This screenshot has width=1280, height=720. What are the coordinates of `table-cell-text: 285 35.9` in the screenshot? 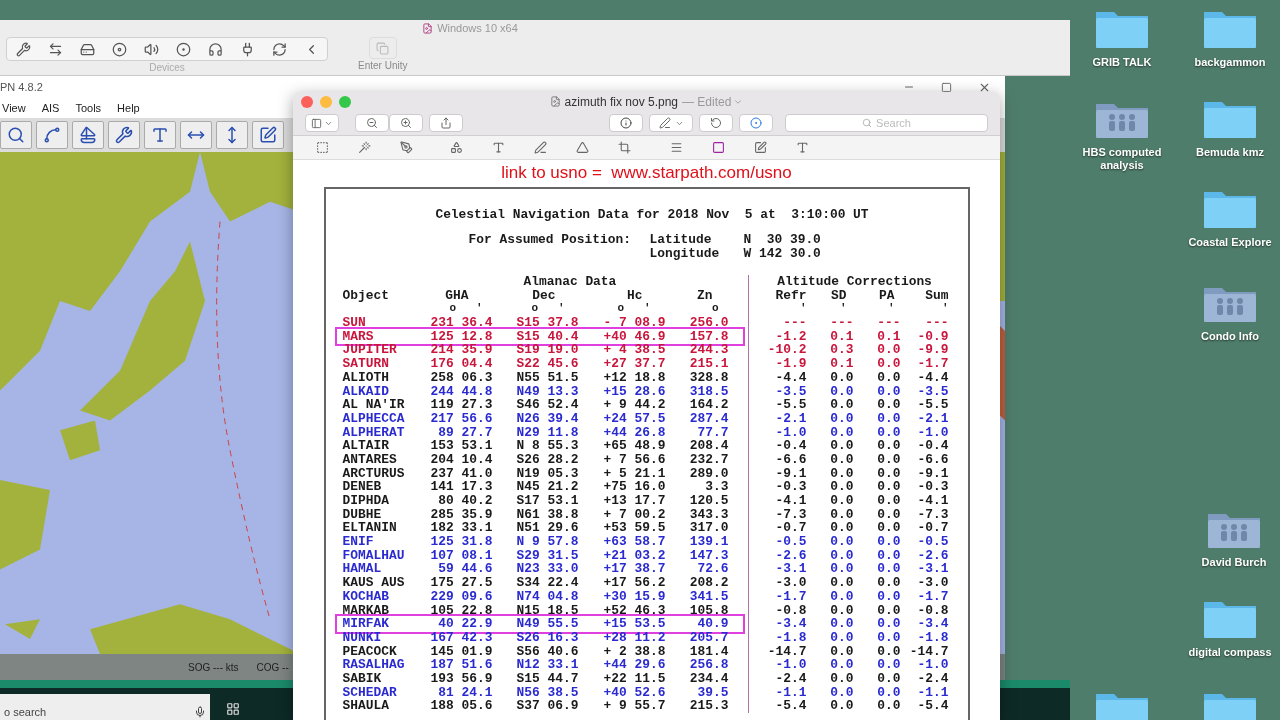 It's located at (461, 514).